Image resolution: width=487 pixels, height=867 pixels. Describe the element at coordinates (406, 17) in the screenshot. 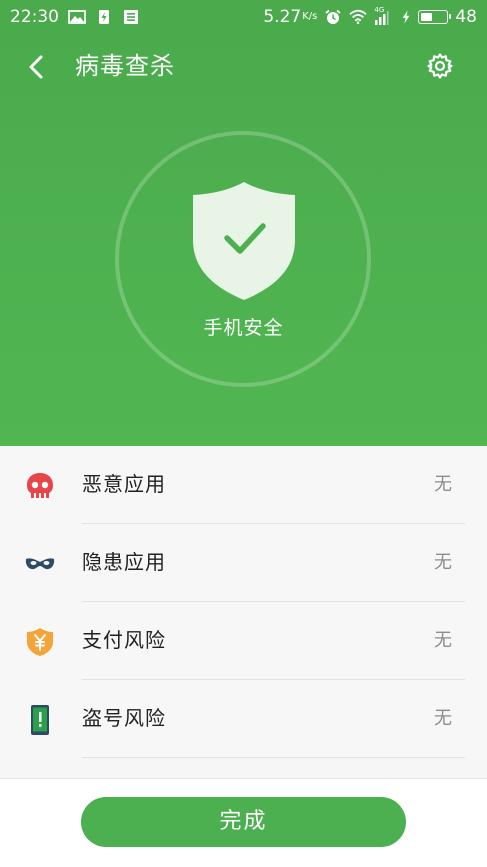

I see `charging-icon` at that location.